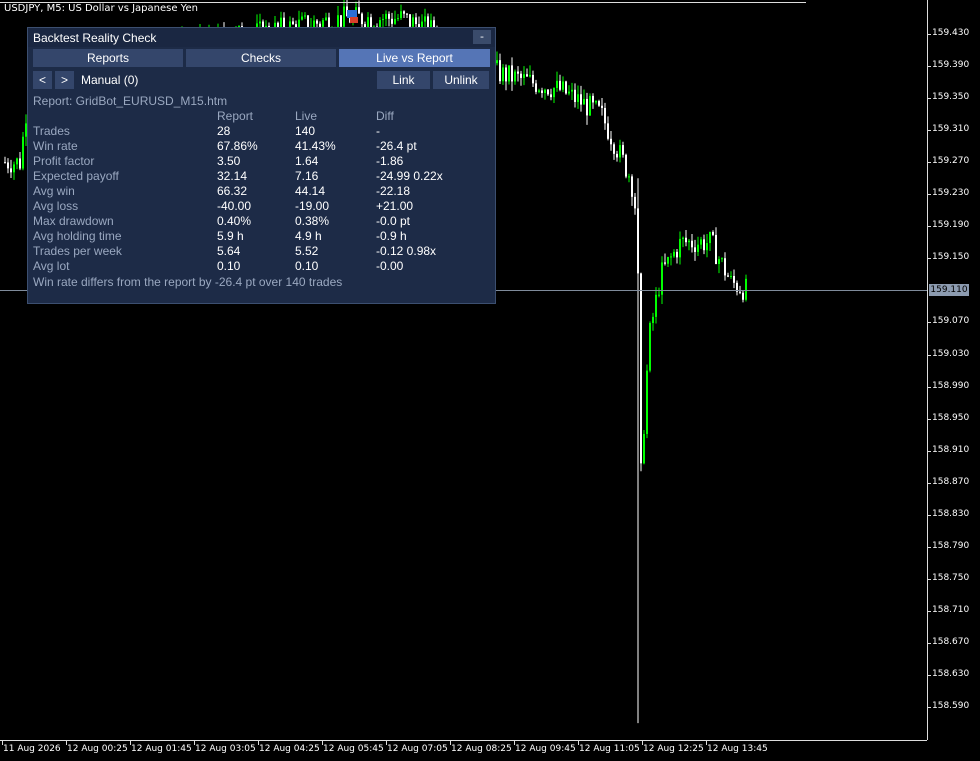 This screenshot has height=761, width=980. Describe the element at coordinates (232, 176) in the screenshot. I see `row-report-value: 32.14` at that location.